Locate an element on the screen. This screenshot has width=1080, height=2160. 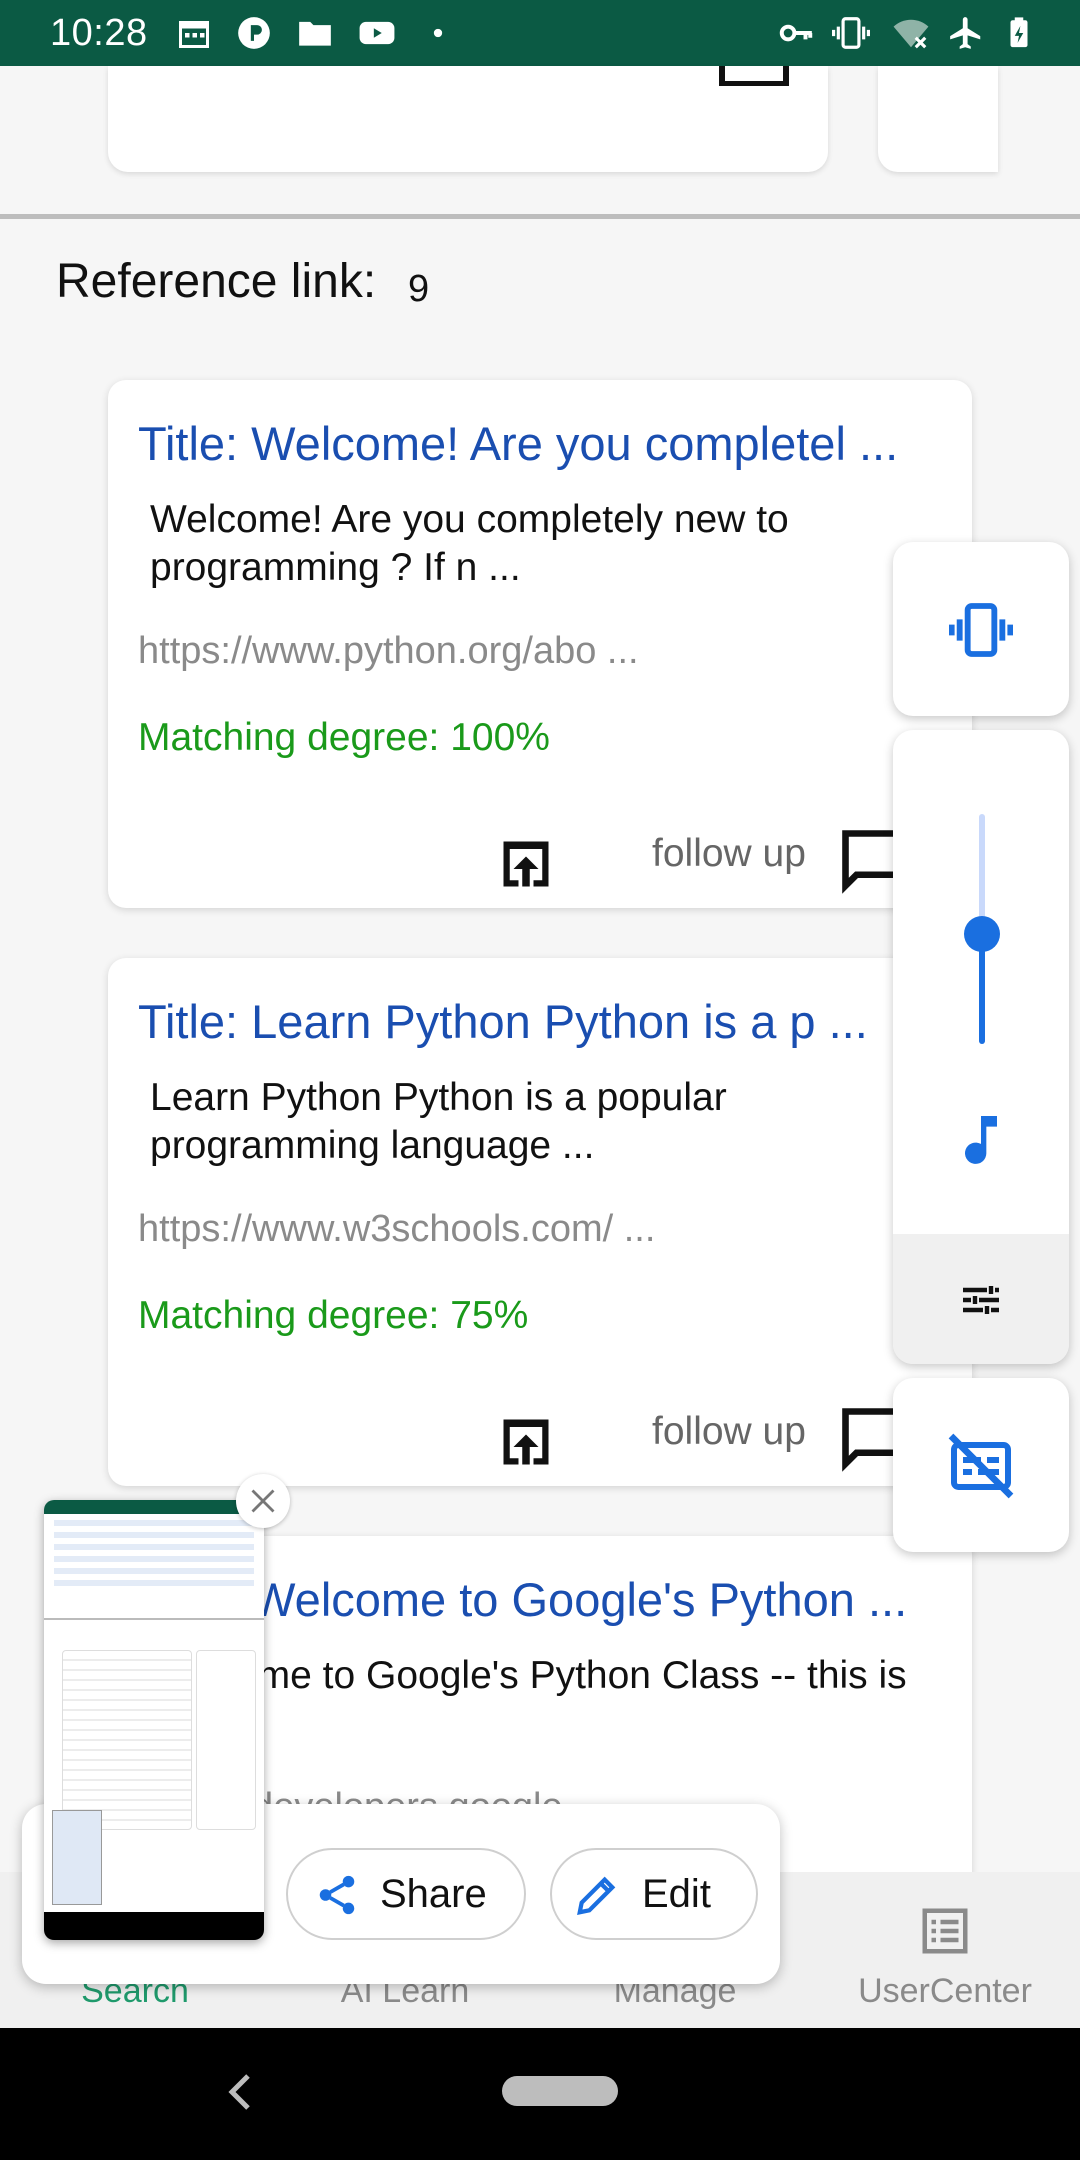
thumbnail-divider is located at coordinates (154, 1619).